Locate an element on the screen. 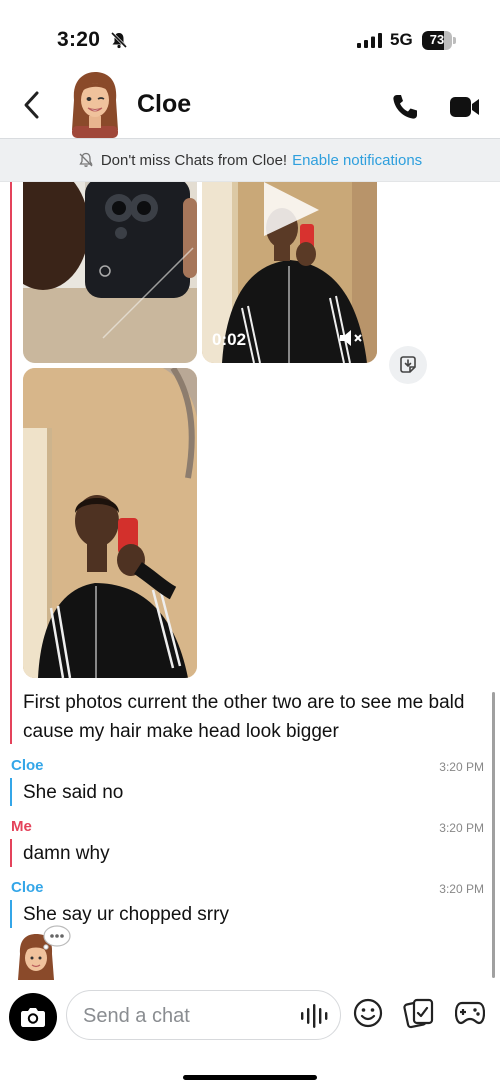  emoji-icon is located at coordinates (368, 1013).